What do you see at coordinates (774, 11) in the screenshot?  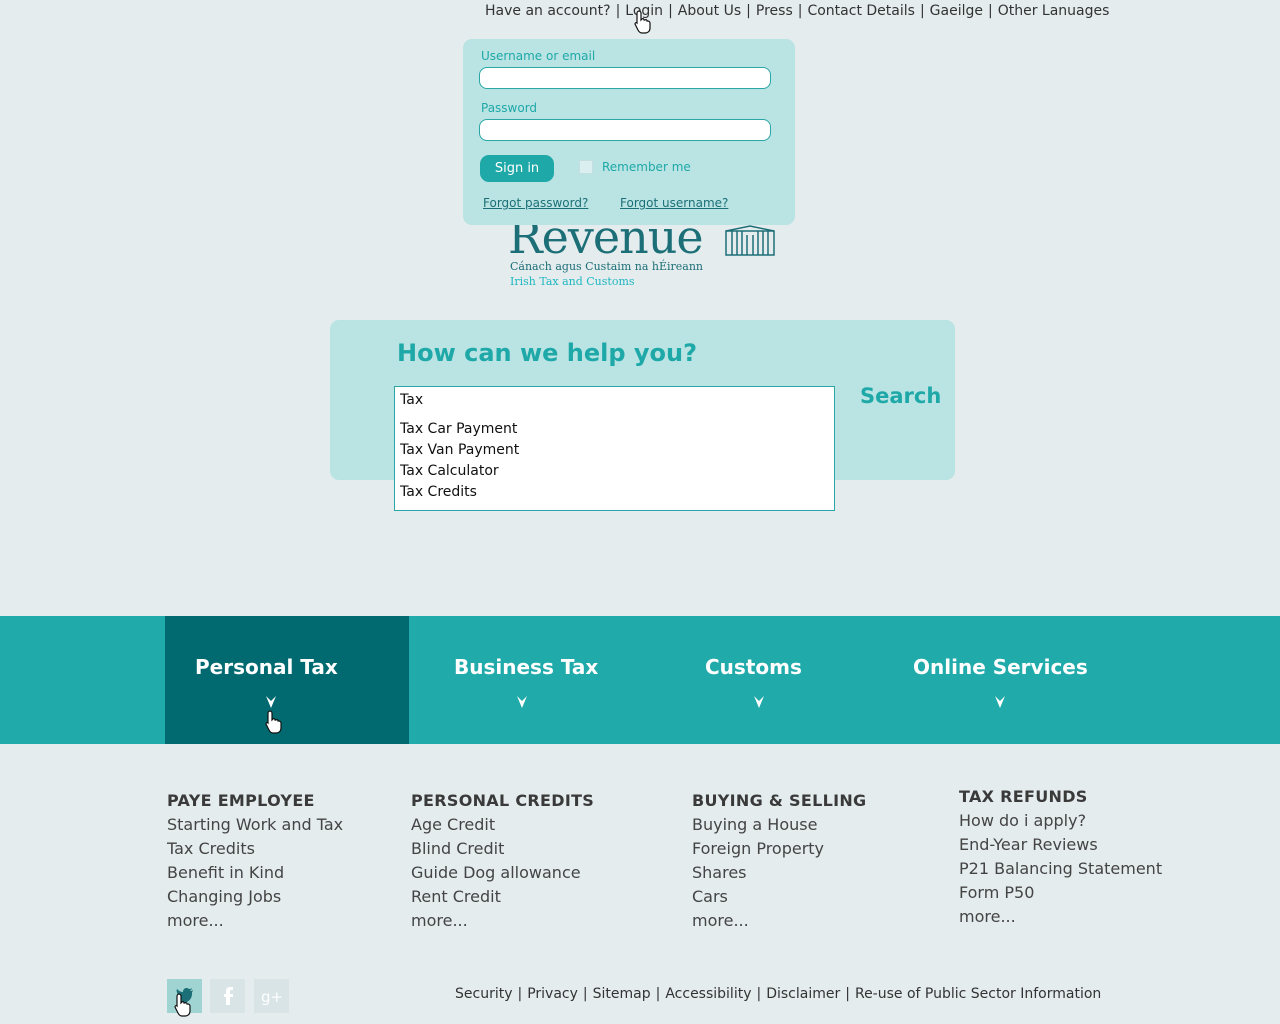 I see `press-link: Press` at bounding box center [774, 11].